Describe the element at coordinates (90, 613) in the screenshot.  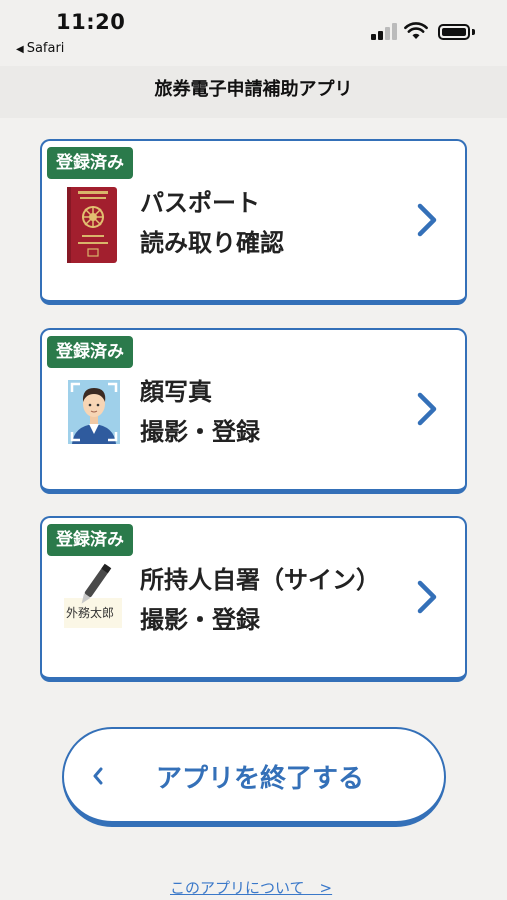
I see `signature-sample-text: 外務太郎` at that location.